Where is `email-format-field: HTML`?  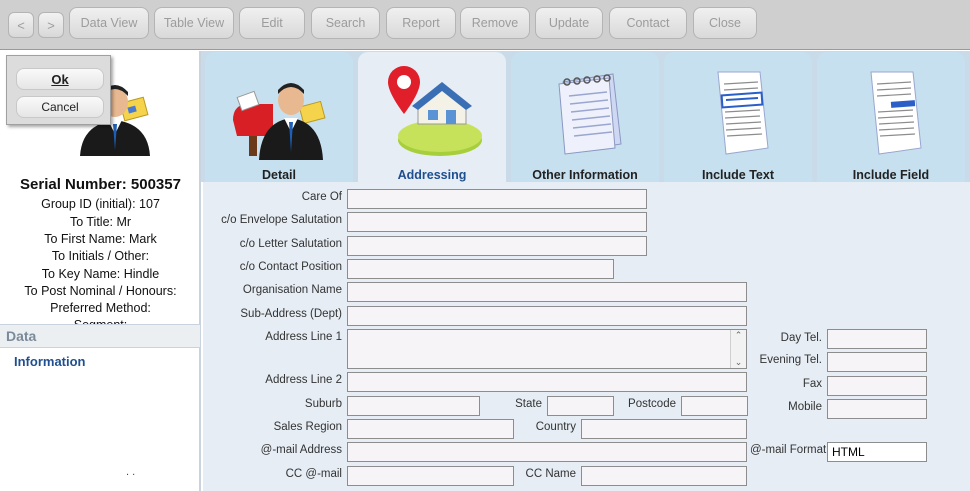
email-format-field: HTML is located at coordinates (877, 452).